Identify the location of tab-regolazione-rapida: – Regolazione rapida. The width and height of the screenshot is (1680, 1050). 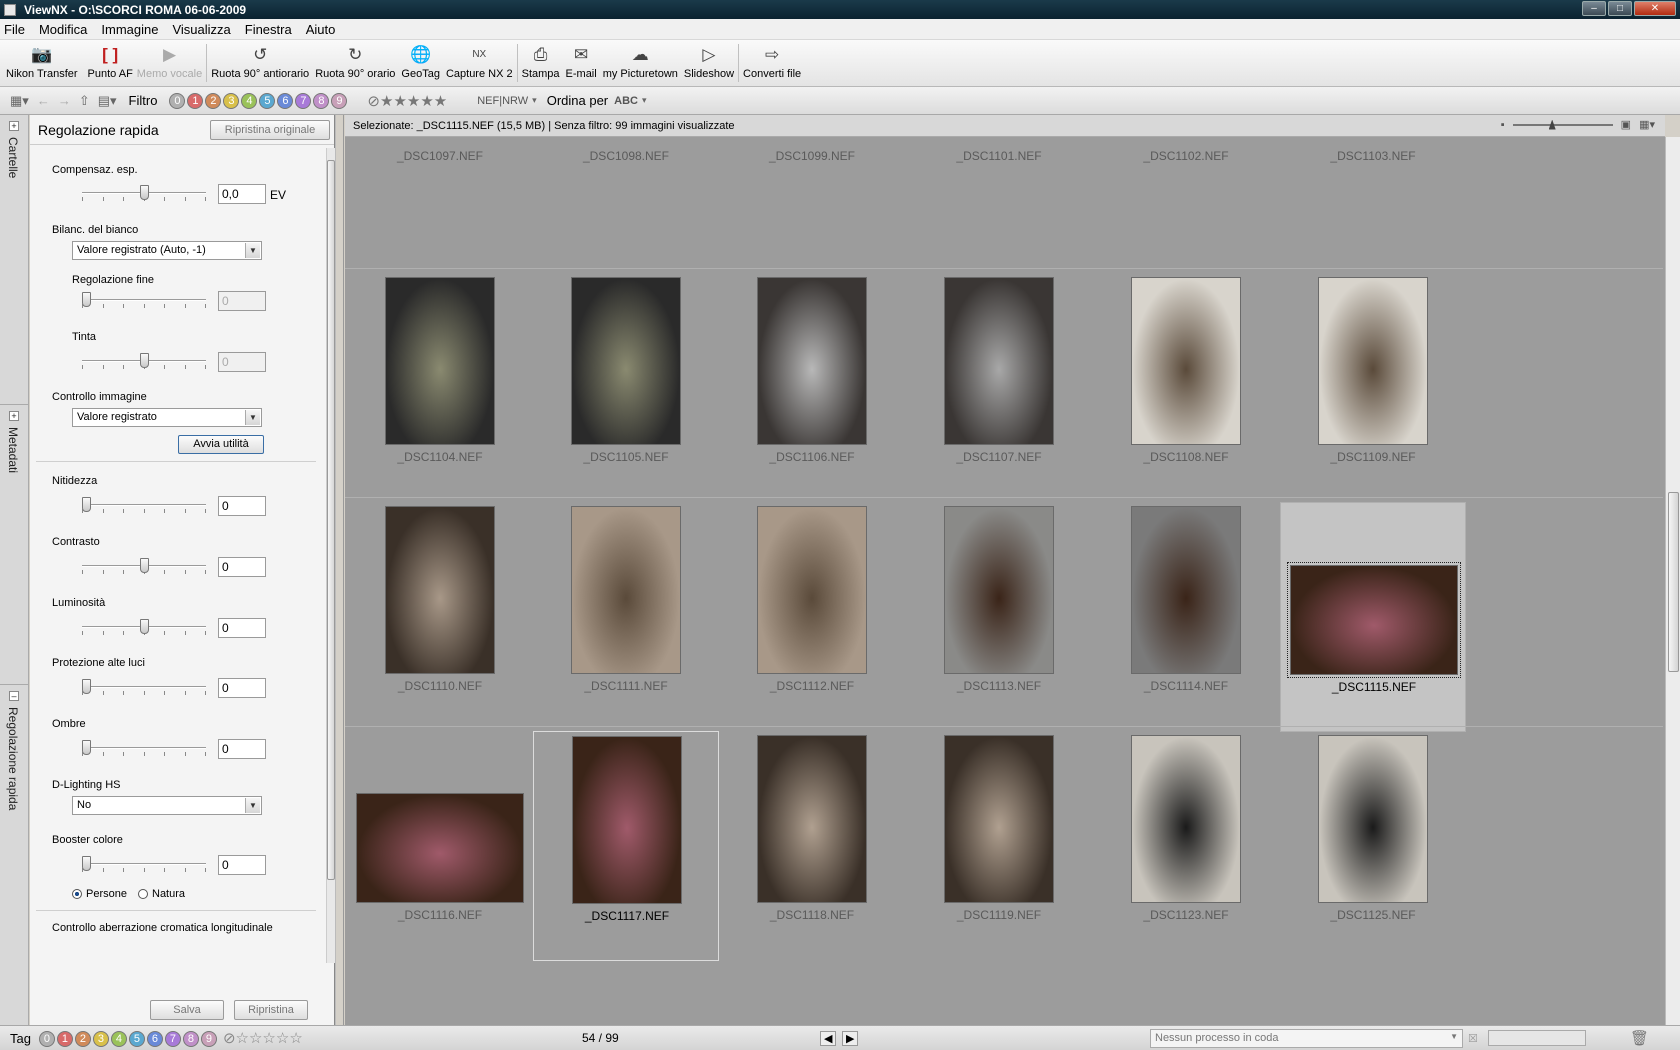
(14, 855).